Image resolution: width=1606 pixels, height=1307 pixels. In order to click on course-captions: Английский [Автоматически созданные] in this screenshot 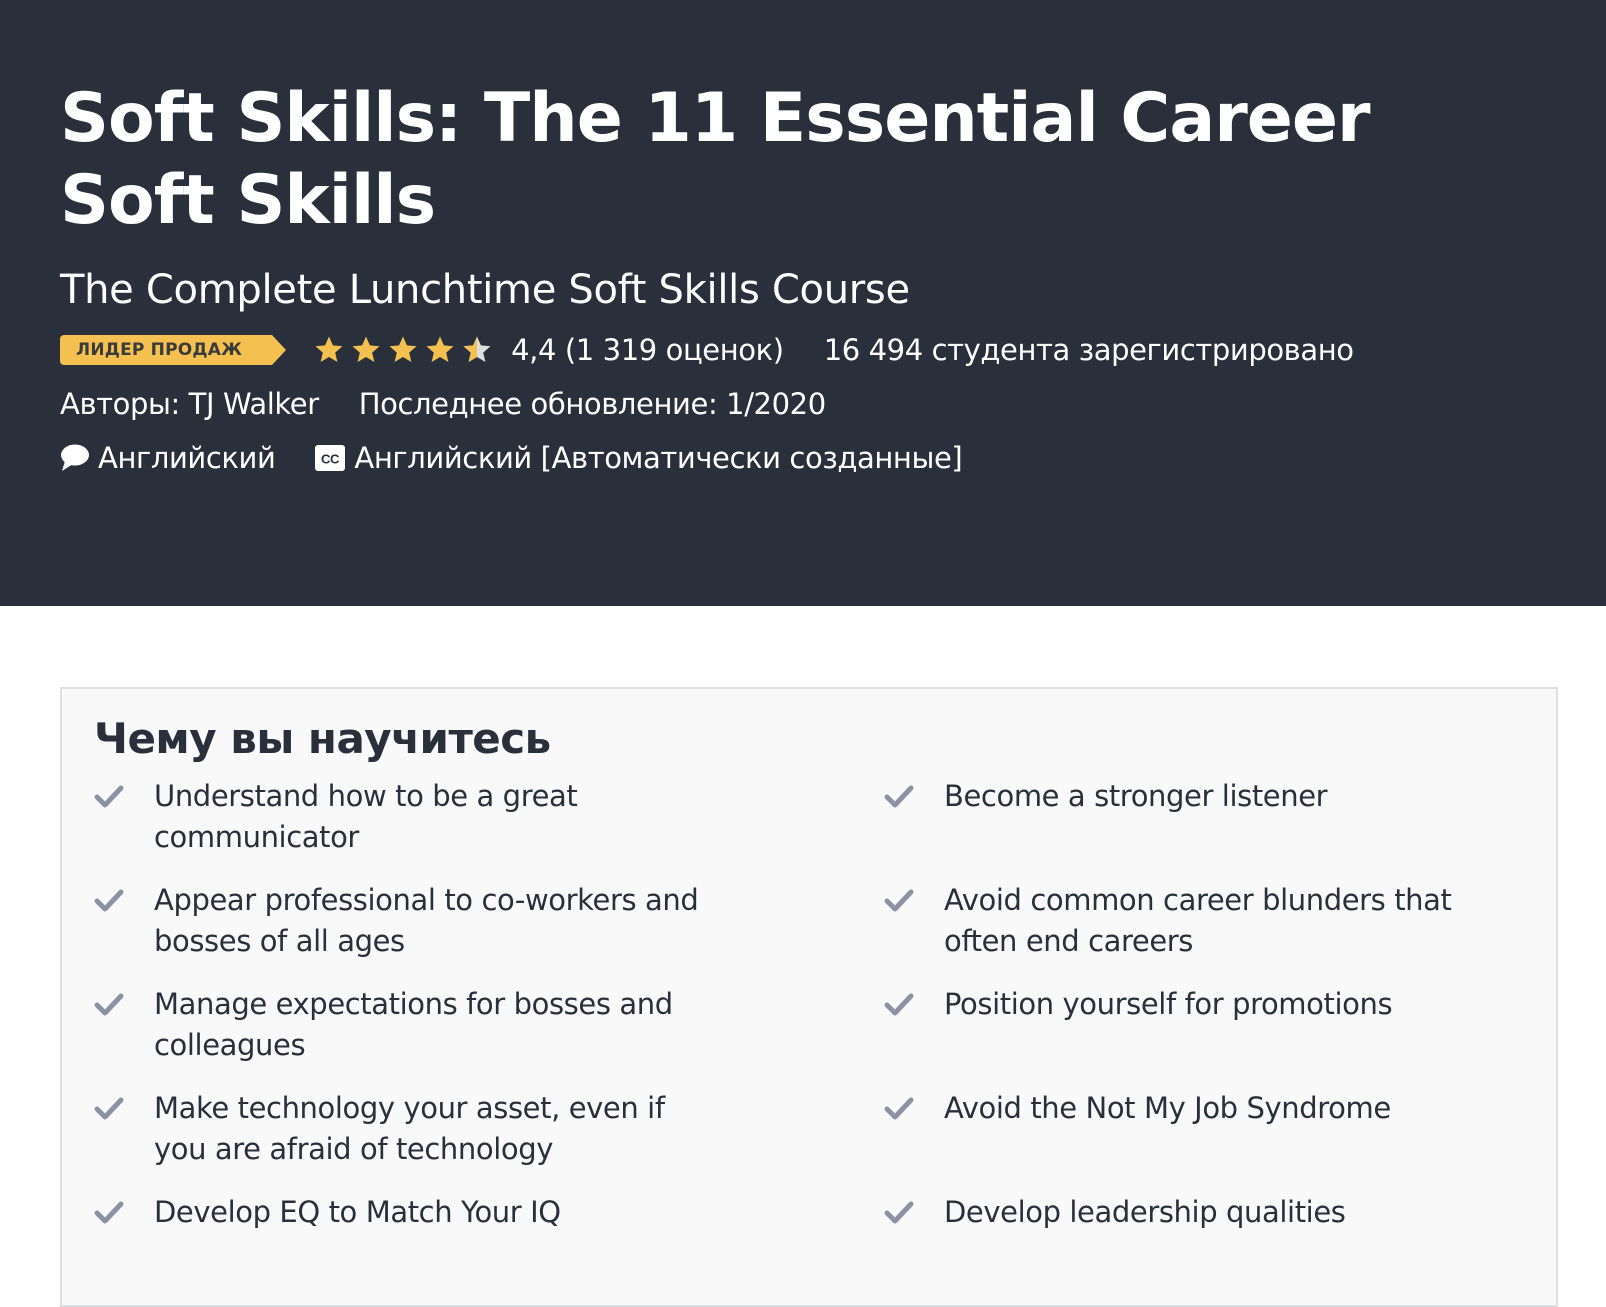, I will do `click(658, 458)`.